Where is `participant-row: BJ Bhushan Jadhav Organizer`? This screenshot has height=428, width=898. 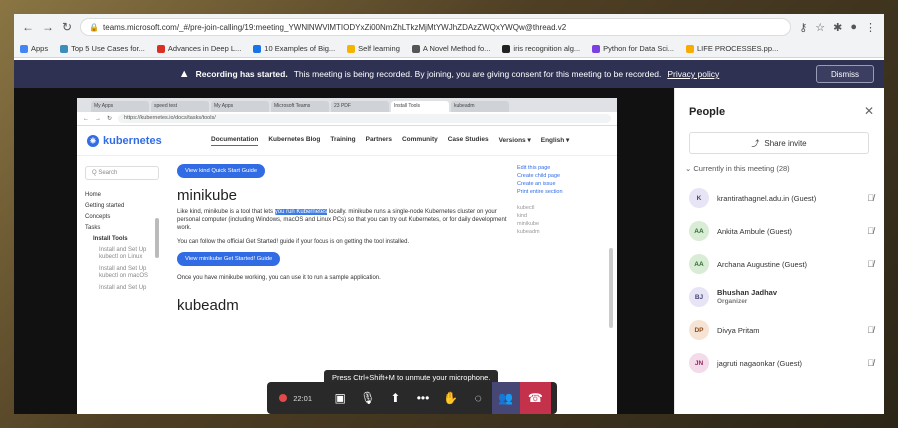
participant-row: BJ Bhushan Jadhav Organizer is located at coordinates (781, 297).